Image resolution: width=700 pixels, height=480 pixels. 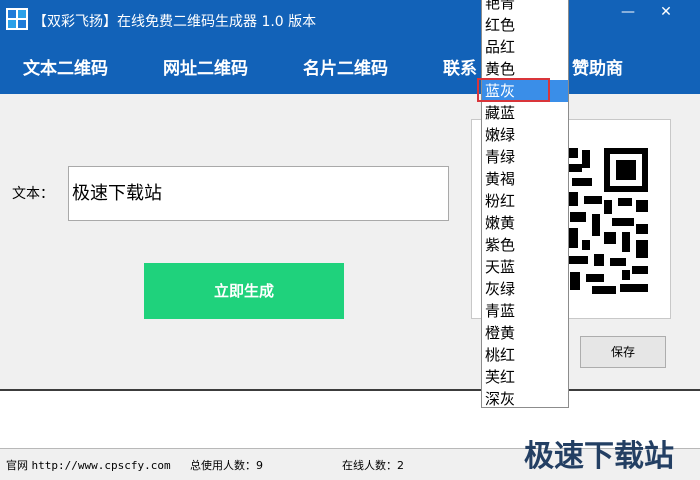 What do you see at coordinates (628, 12) in the screenshot?
I see `minimize-button: —` at bounding box center [628, 12].